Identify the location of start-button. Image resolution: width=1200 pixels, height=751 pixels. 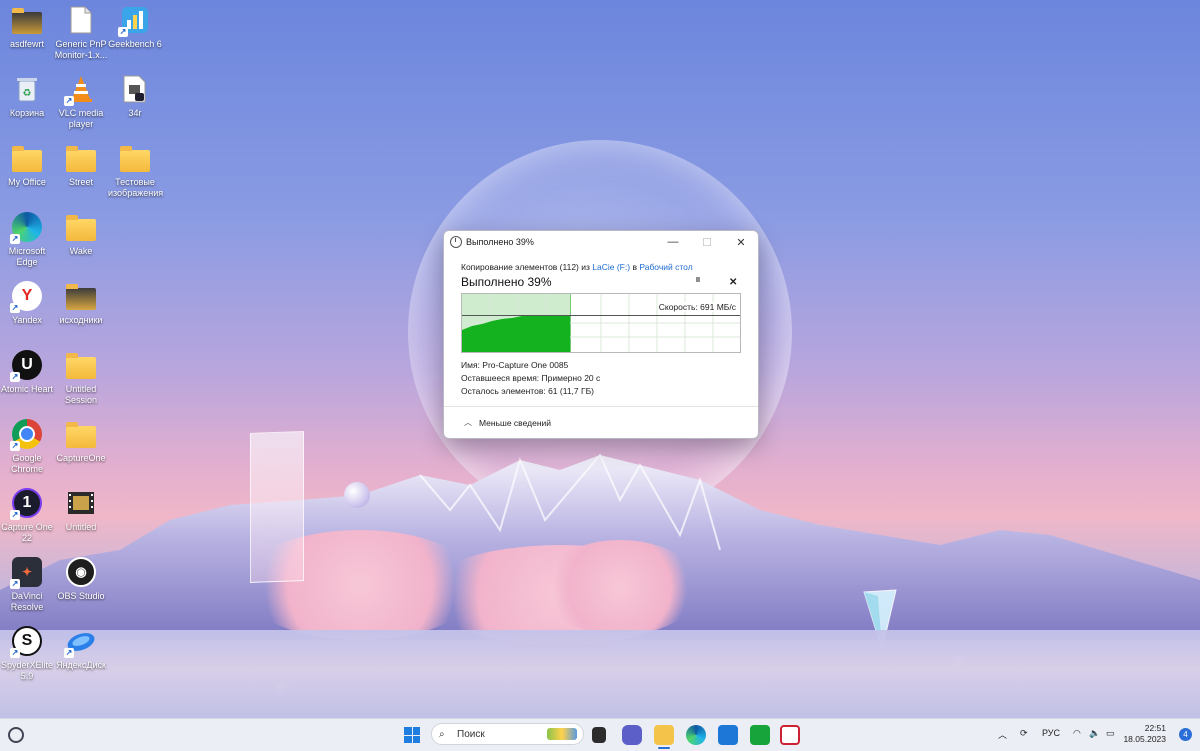
(412, 735).